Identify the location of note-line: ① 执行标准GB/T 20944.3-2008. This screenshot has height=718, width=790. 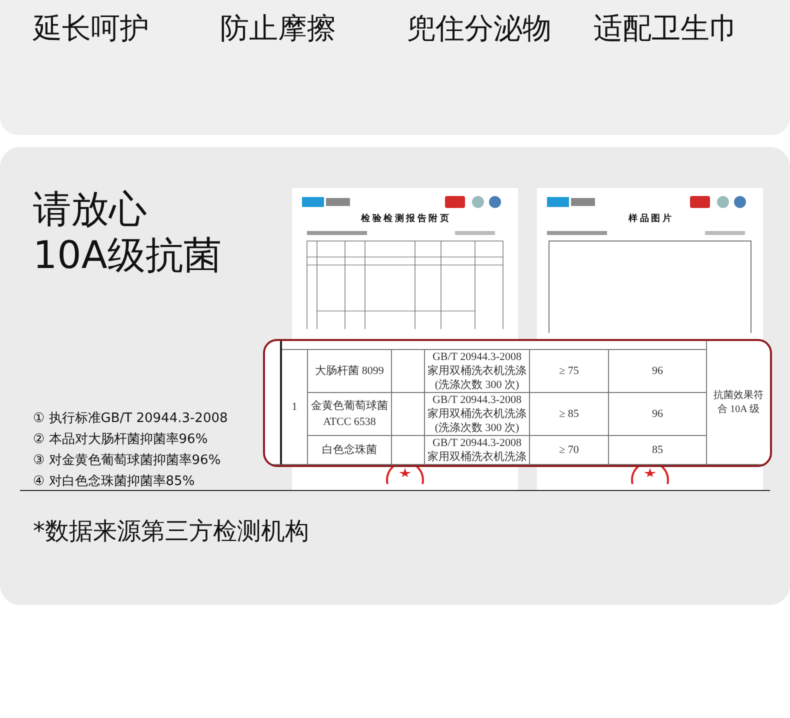
(131, 418).